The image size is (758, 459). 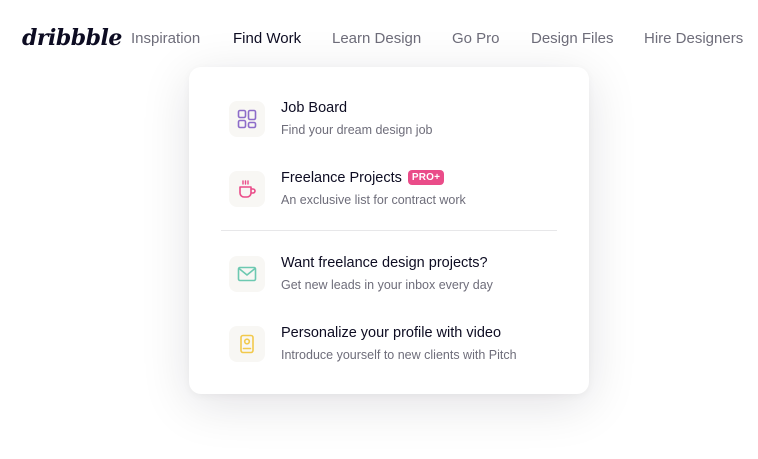 I want to click on pro-badge: PRO+, so click(x=426, y=177).